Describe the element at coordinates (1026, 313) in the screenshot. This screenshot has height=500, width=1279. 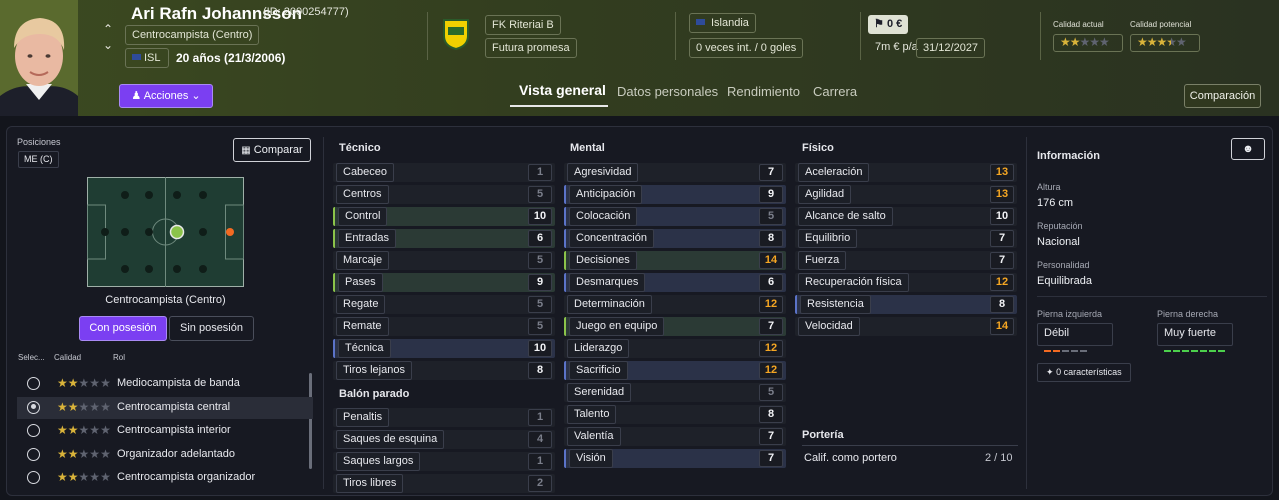
I see `column-divider` at that location.